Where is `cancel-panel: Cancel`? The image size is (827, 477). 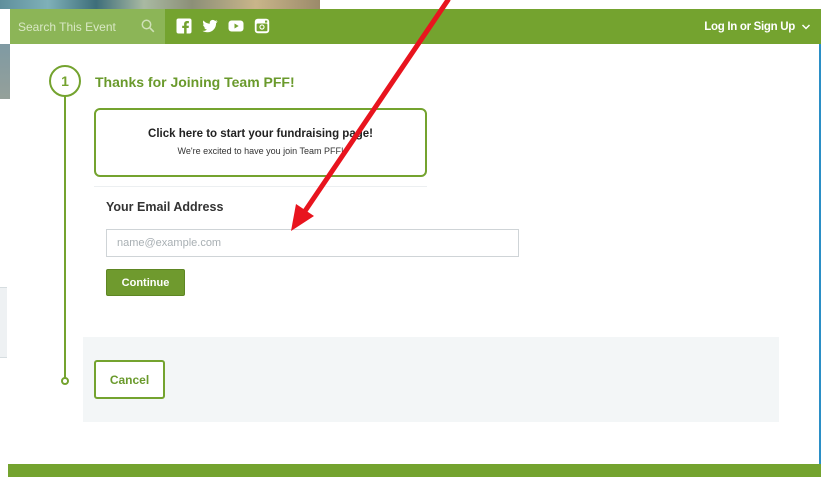 cancel-panel: Cancel is located at coordinates (431, 379).